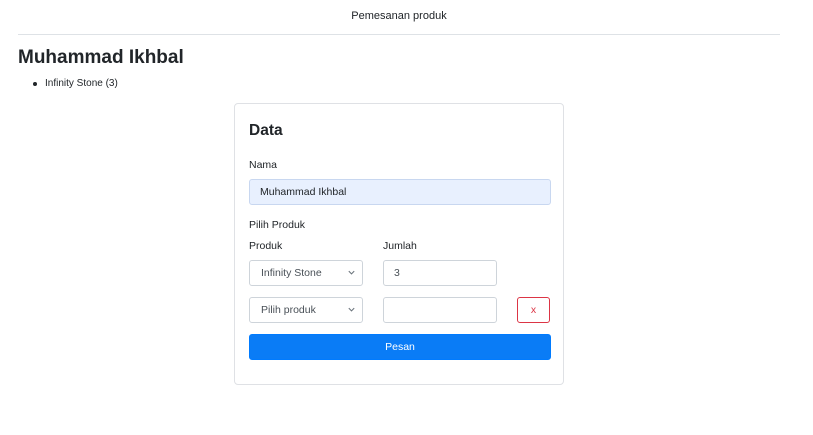  Describe the element at coordinates (400, 192) in the screenshot. I see `name-input` at that location.